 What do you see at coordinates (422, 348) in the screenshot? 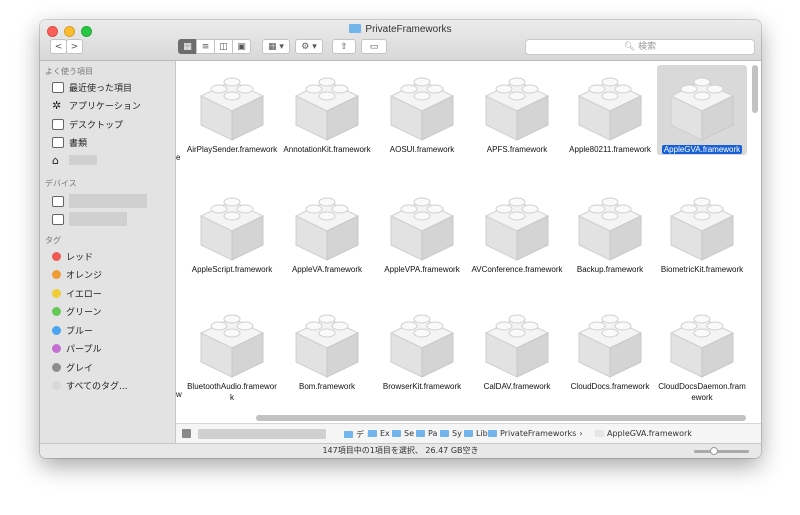
I see `file-item: BrowserKit.framework` at bounding box center [422, 348].